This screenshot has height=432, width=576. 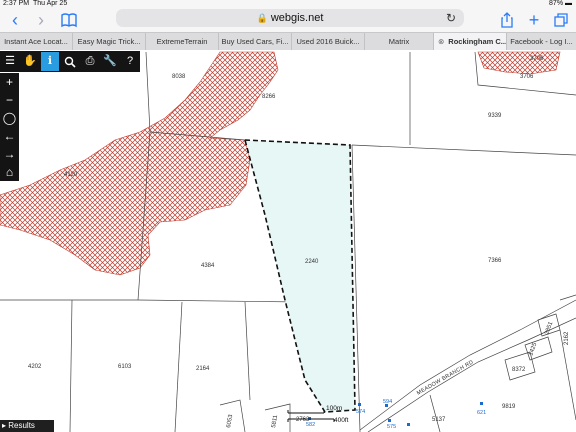 What do you see at coordinates (69, 20) in the screenshot?
I see `bookmarks-icon` at bounding box center [69, 20].